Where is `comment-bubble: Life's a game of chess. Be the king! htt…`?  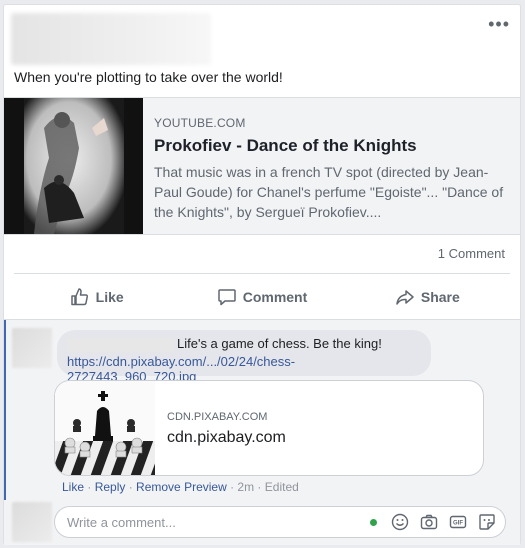 comment-bubble: Life's a game of chess. Be the king! htt… is located at coordinates (244, 357).